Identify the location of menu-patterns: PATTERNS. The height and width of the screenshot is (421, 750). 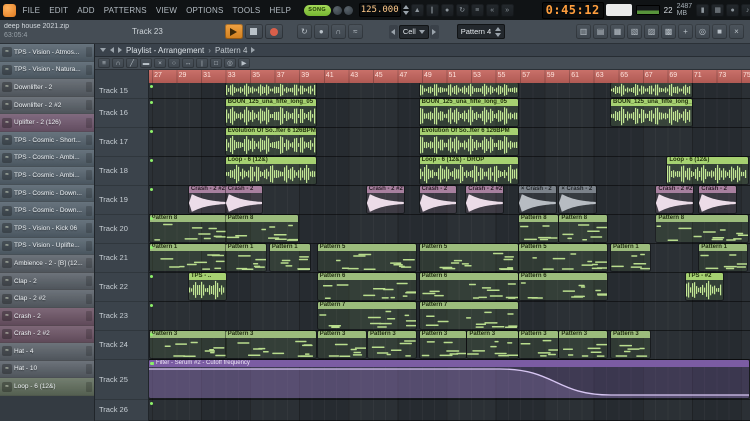
(125, 10).